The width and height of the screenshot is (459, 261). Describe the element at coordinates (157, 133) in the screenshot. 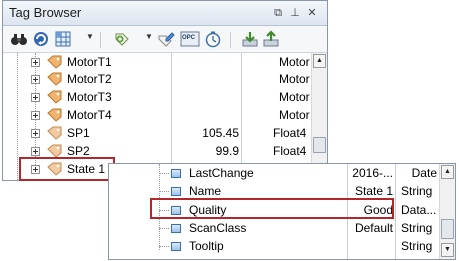

I see `tree-row-sp1: SP1 105.45 Float4` at that location.